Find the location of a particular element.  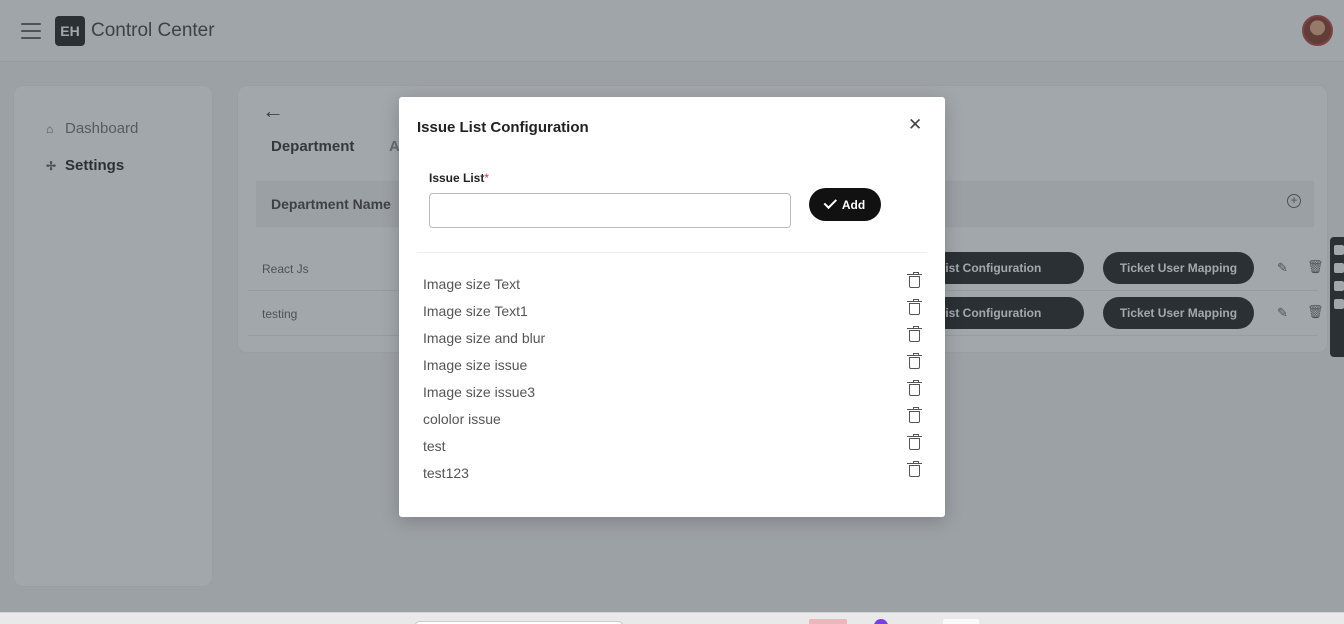

issue-list-label: Issue List* is located at coordinates (459, 178).